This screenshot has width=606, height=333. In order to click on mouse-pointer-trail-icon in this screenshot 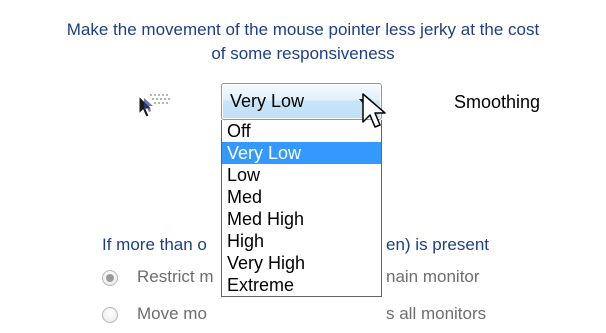, I will do `click(154, 106)`.